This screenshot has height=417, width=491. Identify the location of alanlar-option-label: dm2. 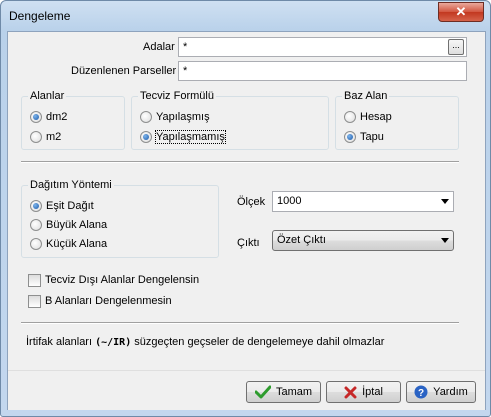
(57, 117).